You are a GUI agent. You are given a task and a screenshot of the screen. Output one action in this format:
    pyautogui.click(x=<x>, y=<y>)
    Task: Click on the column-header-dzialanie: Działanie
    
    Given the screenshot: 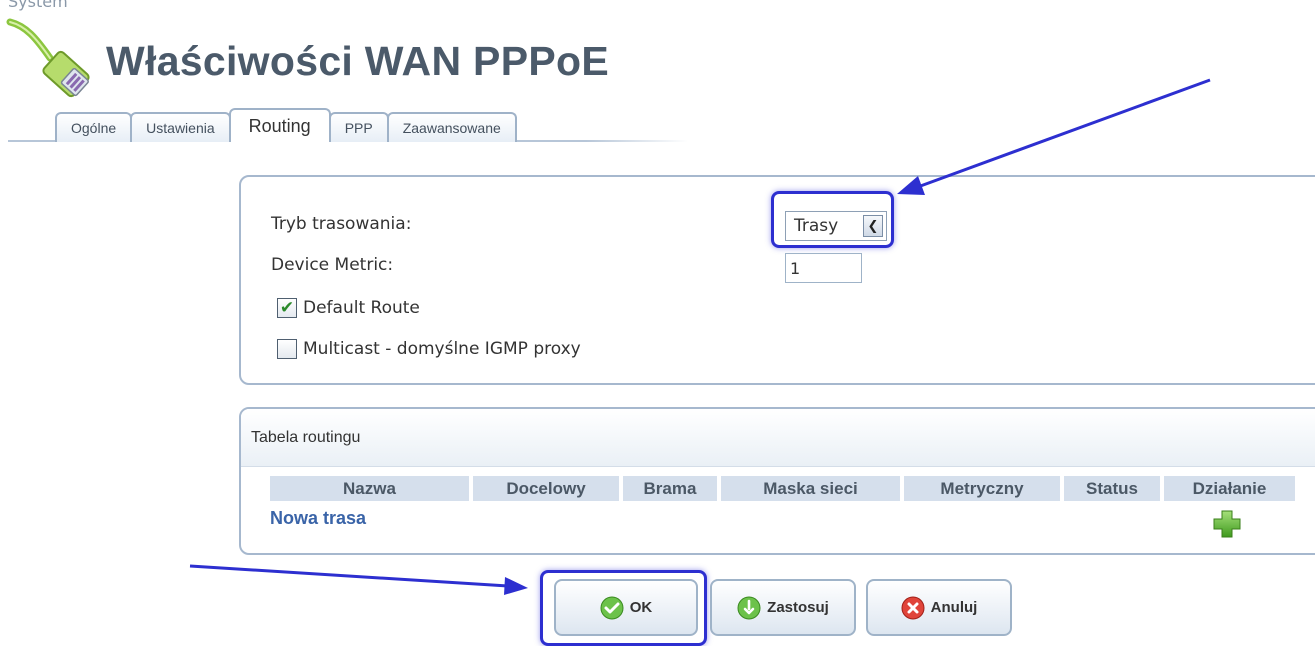 What is the action you would take?
    pyautogui.click(x=1229, y=488)
    